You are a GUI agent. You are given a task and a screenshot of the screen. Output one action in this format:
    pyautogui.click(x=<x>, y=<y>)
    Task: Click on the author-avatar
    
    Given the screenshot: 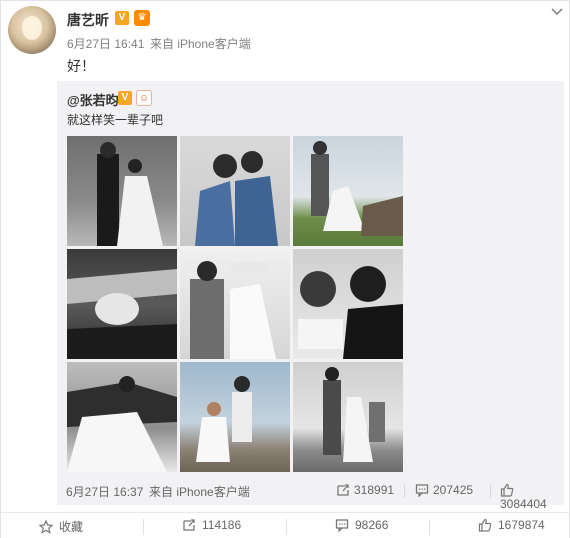 What is the action you would take?
    pyautogui.click(x=32, y=30)
    